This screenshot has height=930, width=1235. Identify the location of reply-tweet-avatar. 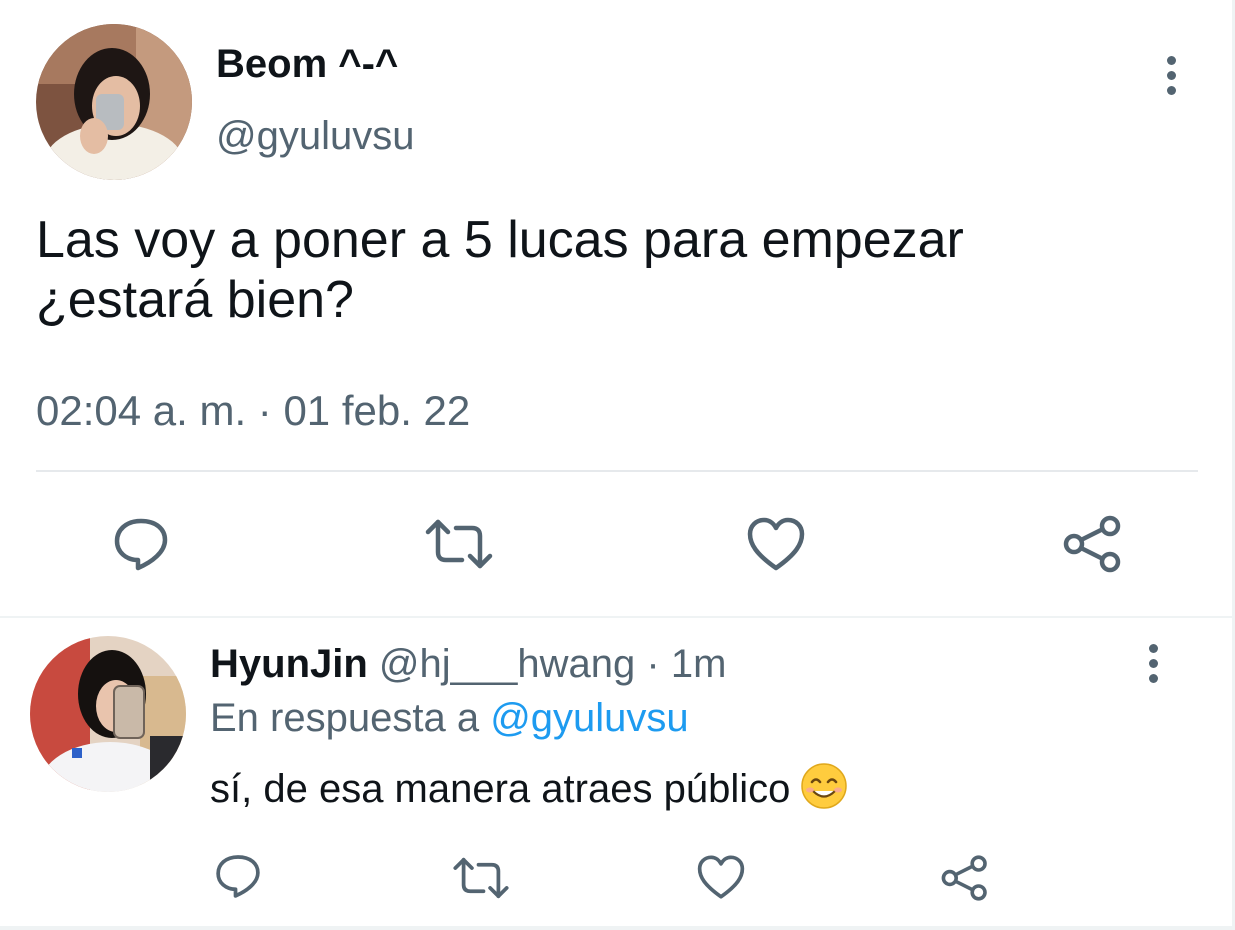
(108, 714).